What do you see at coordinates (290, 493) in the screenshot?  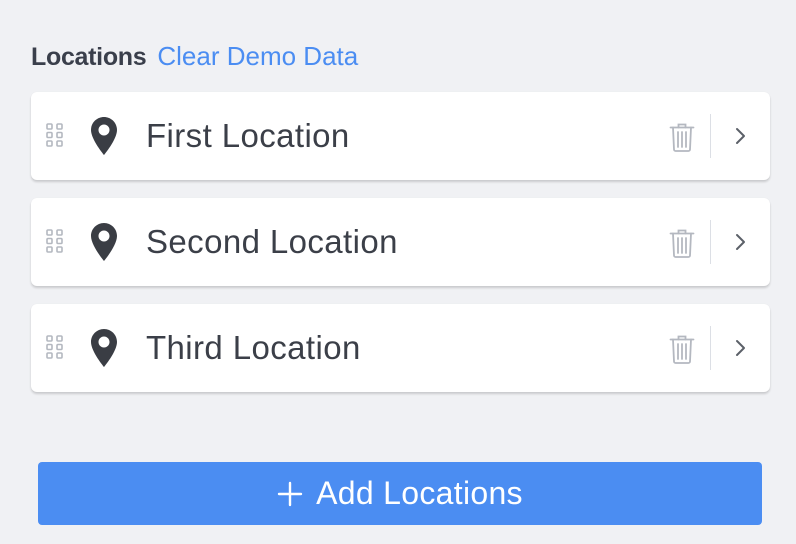 I see `plus-icon` at bounding box center [290, 493].